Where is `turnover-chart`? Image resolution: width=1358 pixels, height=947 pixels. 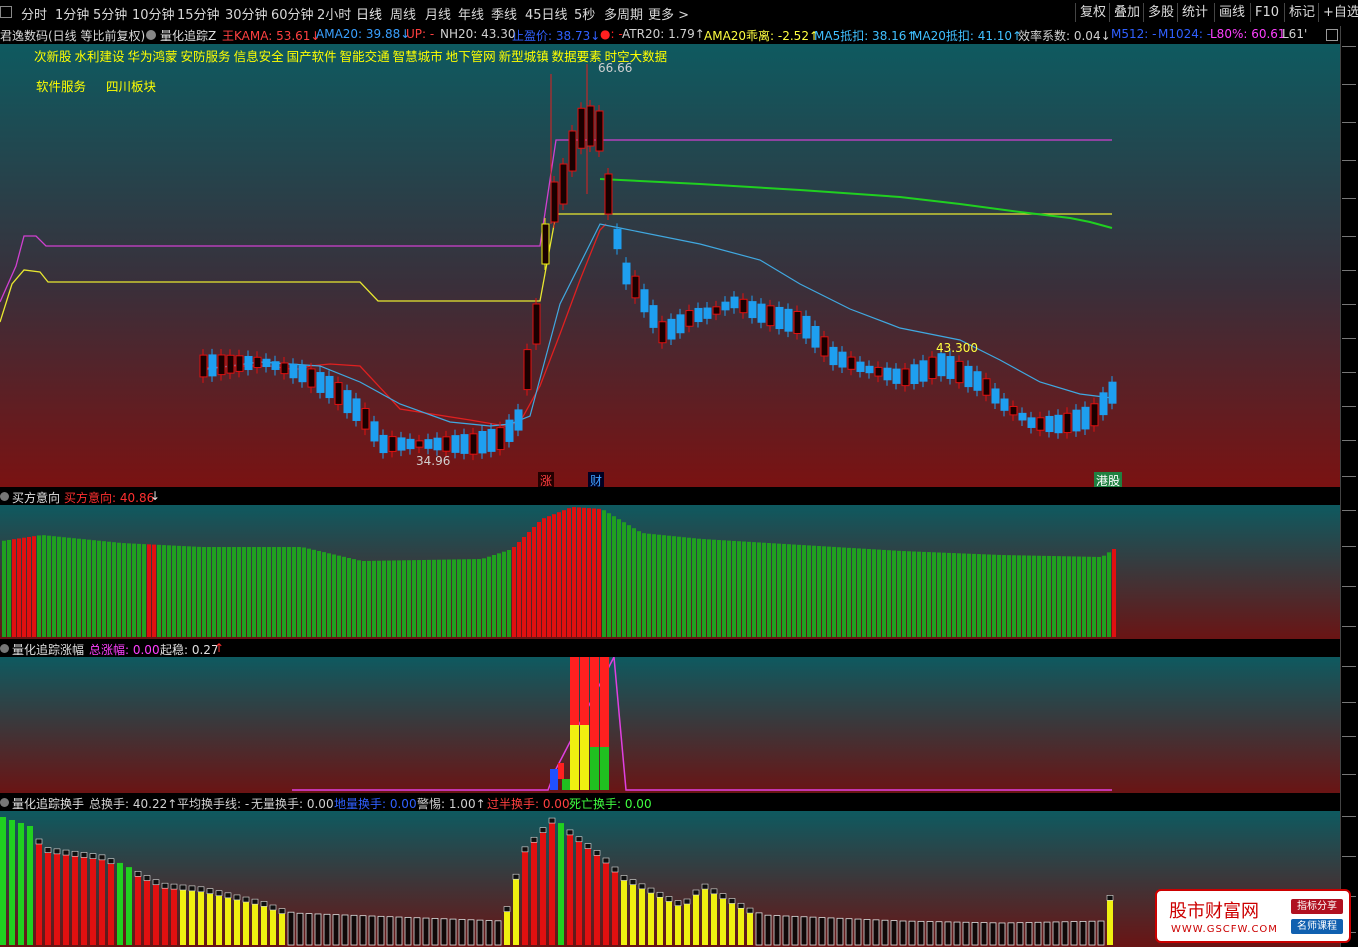
turnover-chart is located at coordinates (670, 879).